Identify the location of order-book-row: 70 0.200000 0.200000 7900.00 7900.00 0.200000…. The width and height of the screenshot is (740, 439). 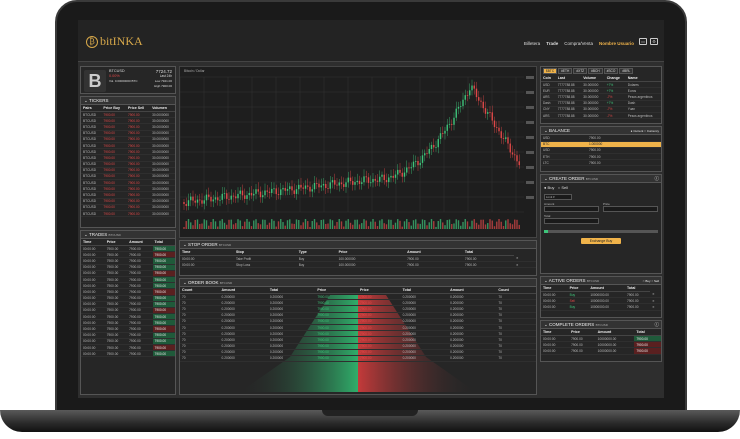
(358, 359).